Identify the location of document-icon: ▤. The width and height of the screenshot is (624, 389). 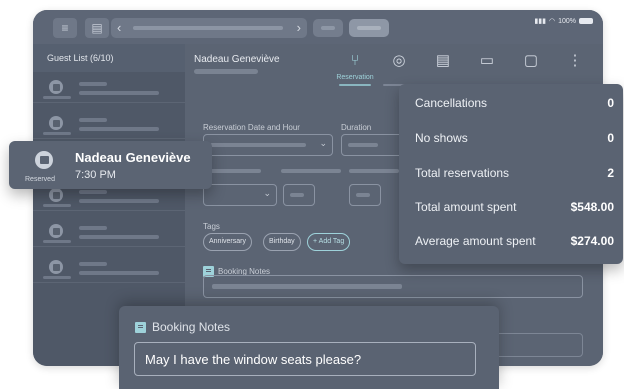
(97, 28).